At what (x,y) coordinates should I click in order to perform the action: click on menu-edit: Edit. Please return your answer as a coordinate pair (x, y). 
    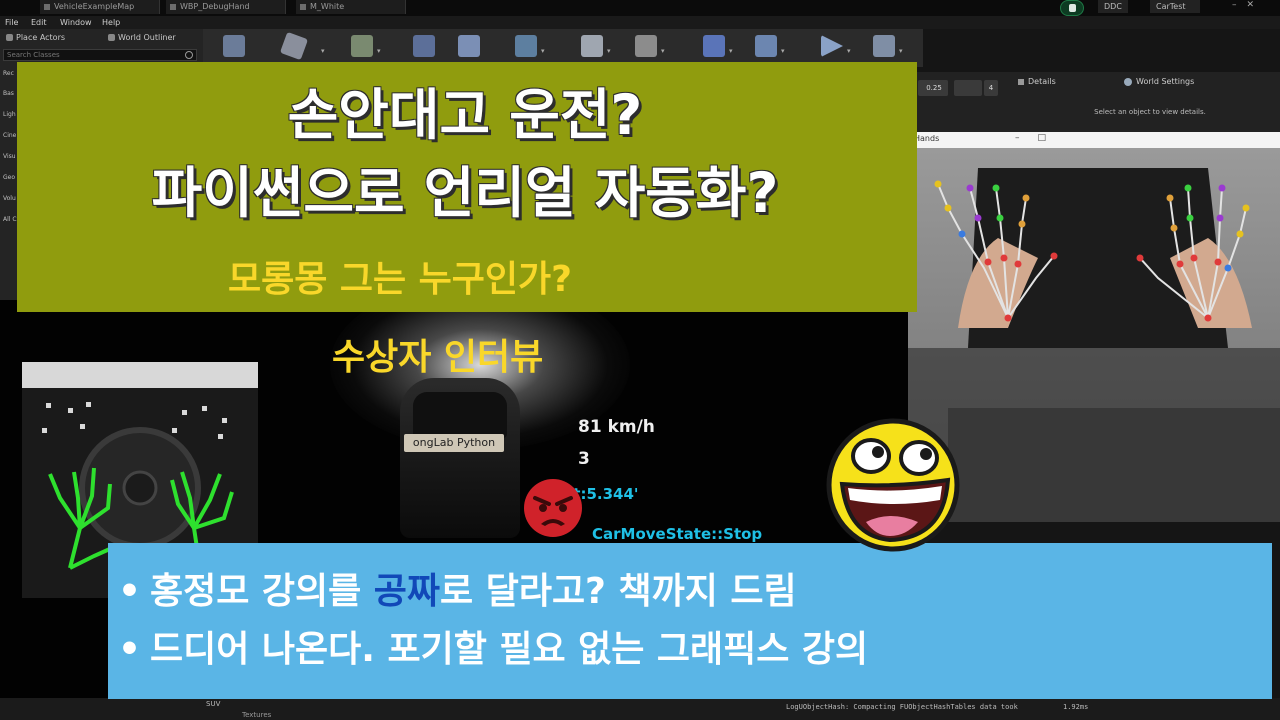
    Looking at the image, I should click on (39, 22).